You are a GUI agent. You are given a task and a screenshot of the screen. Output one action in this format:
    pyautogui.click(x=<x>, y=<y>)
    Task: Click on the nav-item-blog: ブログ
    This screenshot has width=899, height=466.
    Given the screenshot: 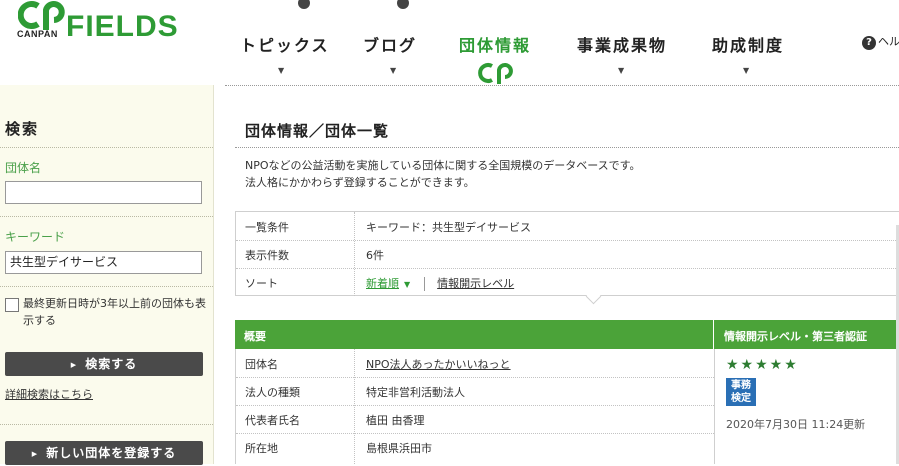 What is the action you would take?
    pyautogui.click(x=390, y=44)
    